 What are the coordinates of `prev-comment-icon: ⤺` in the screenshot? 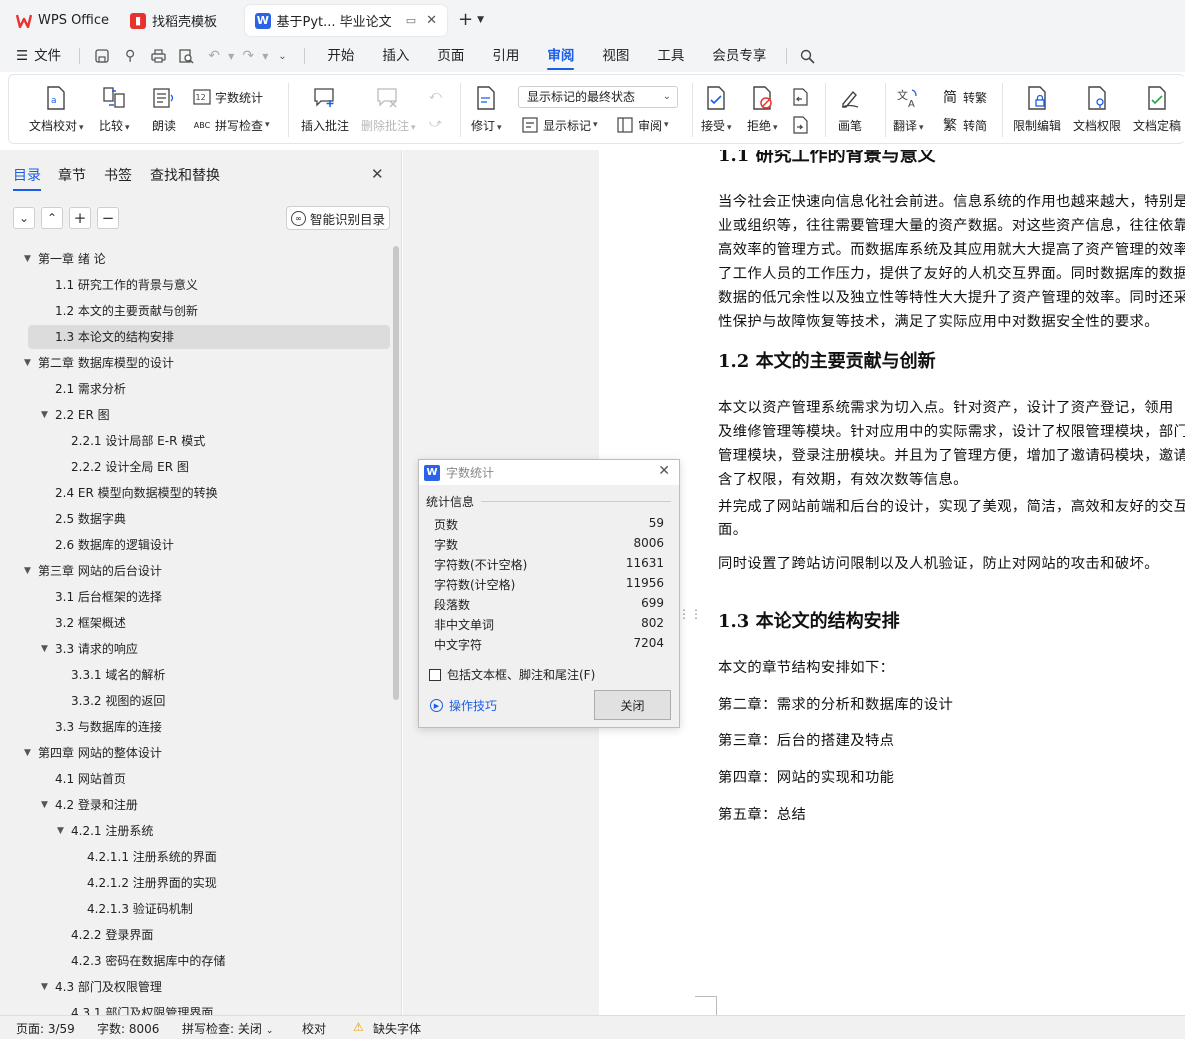 It's located at (435, 95).